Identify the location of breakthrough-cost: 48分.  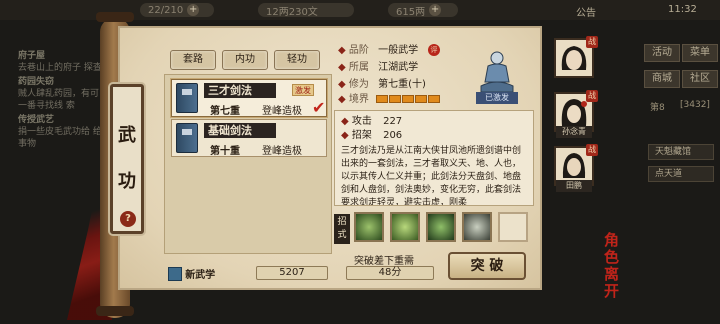
(390, 273).